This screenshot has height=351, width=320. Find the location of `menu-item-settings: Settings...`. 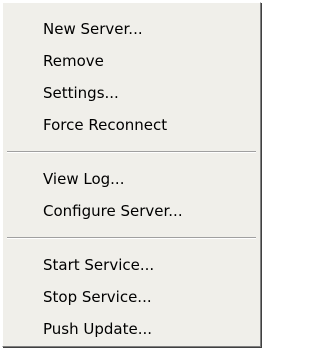

menu-item-settings: Settings... is located at coordinates (131, 93).